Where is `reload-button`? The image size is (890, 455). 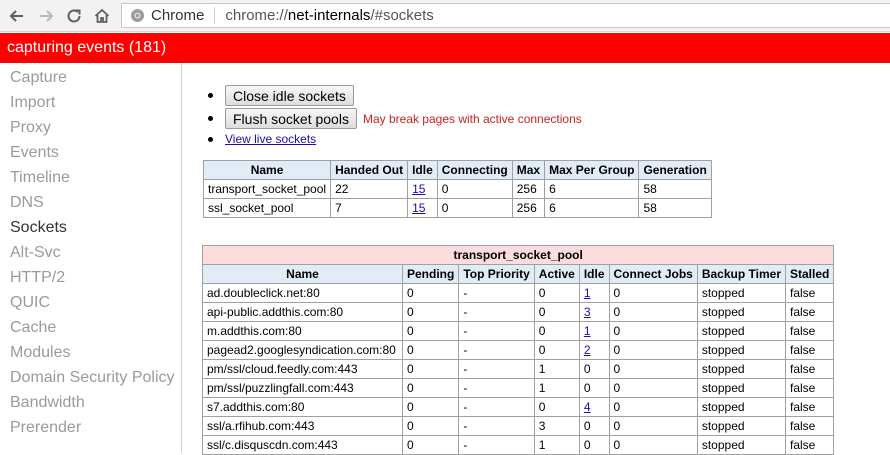
reload-button is located at coordinates (74, 16).